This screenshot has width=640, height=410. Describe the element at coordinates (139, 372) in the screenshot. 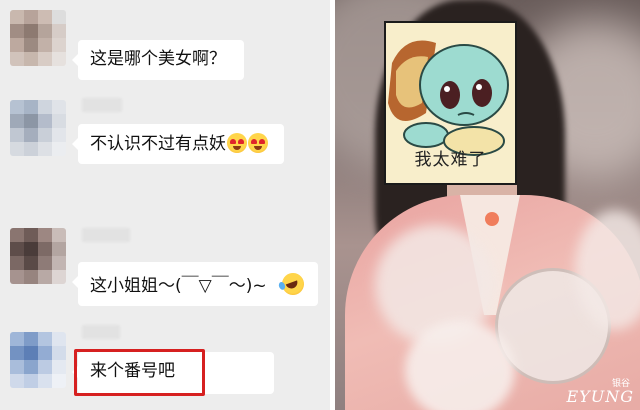

I see `red-highlight-box` at that location.